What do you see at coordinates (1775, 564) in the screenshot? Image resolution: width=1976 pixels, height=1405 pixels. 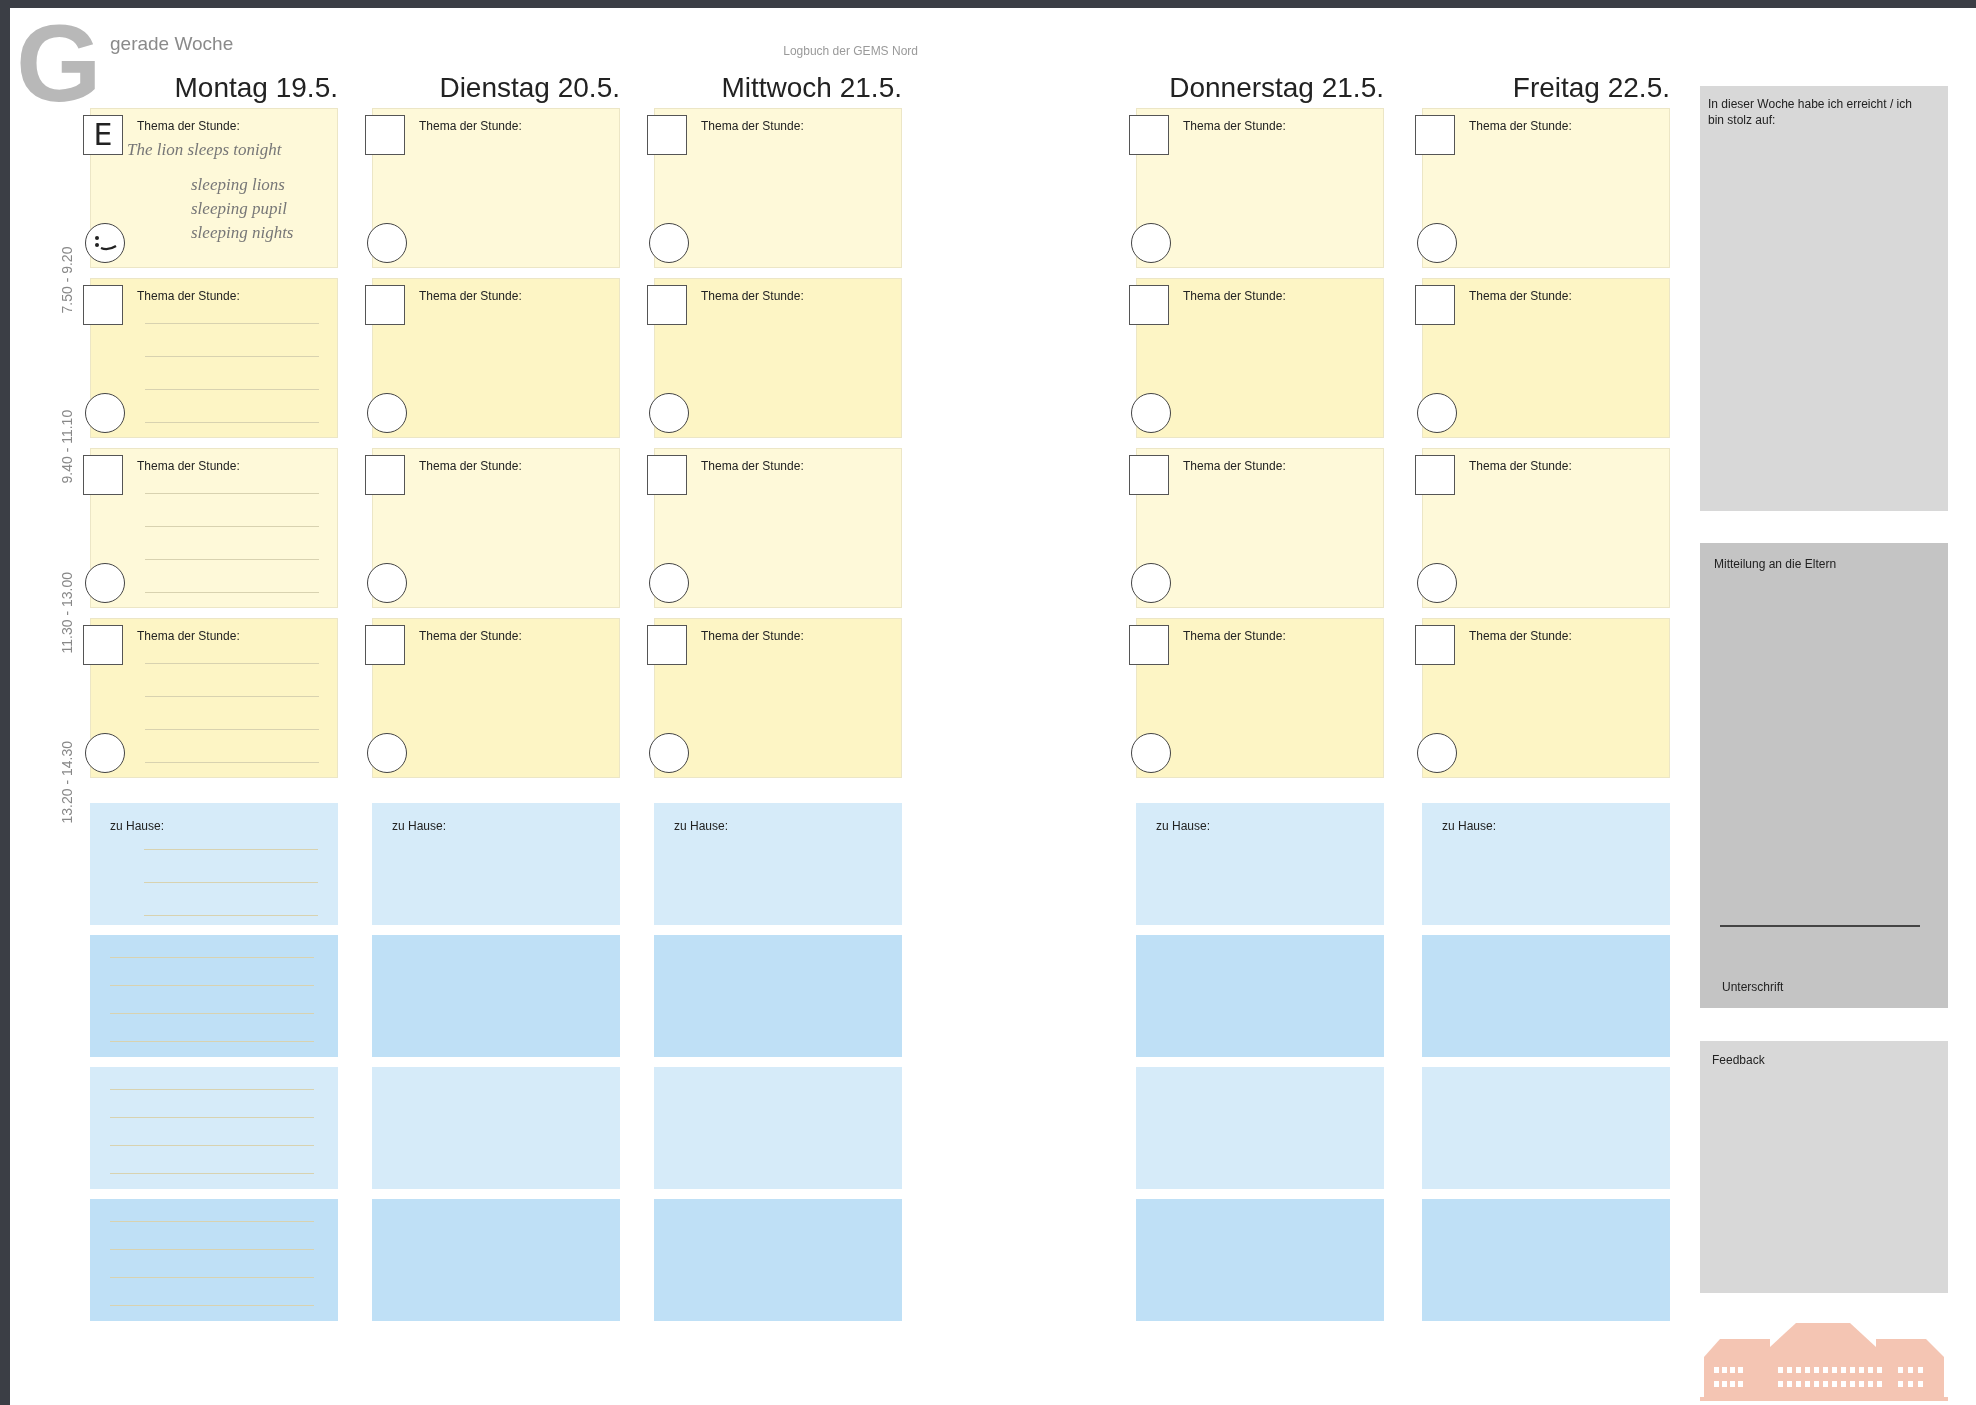 I see `parents-message-label: Mitteilung an die Eltern` at bounding box center [1775, 564].